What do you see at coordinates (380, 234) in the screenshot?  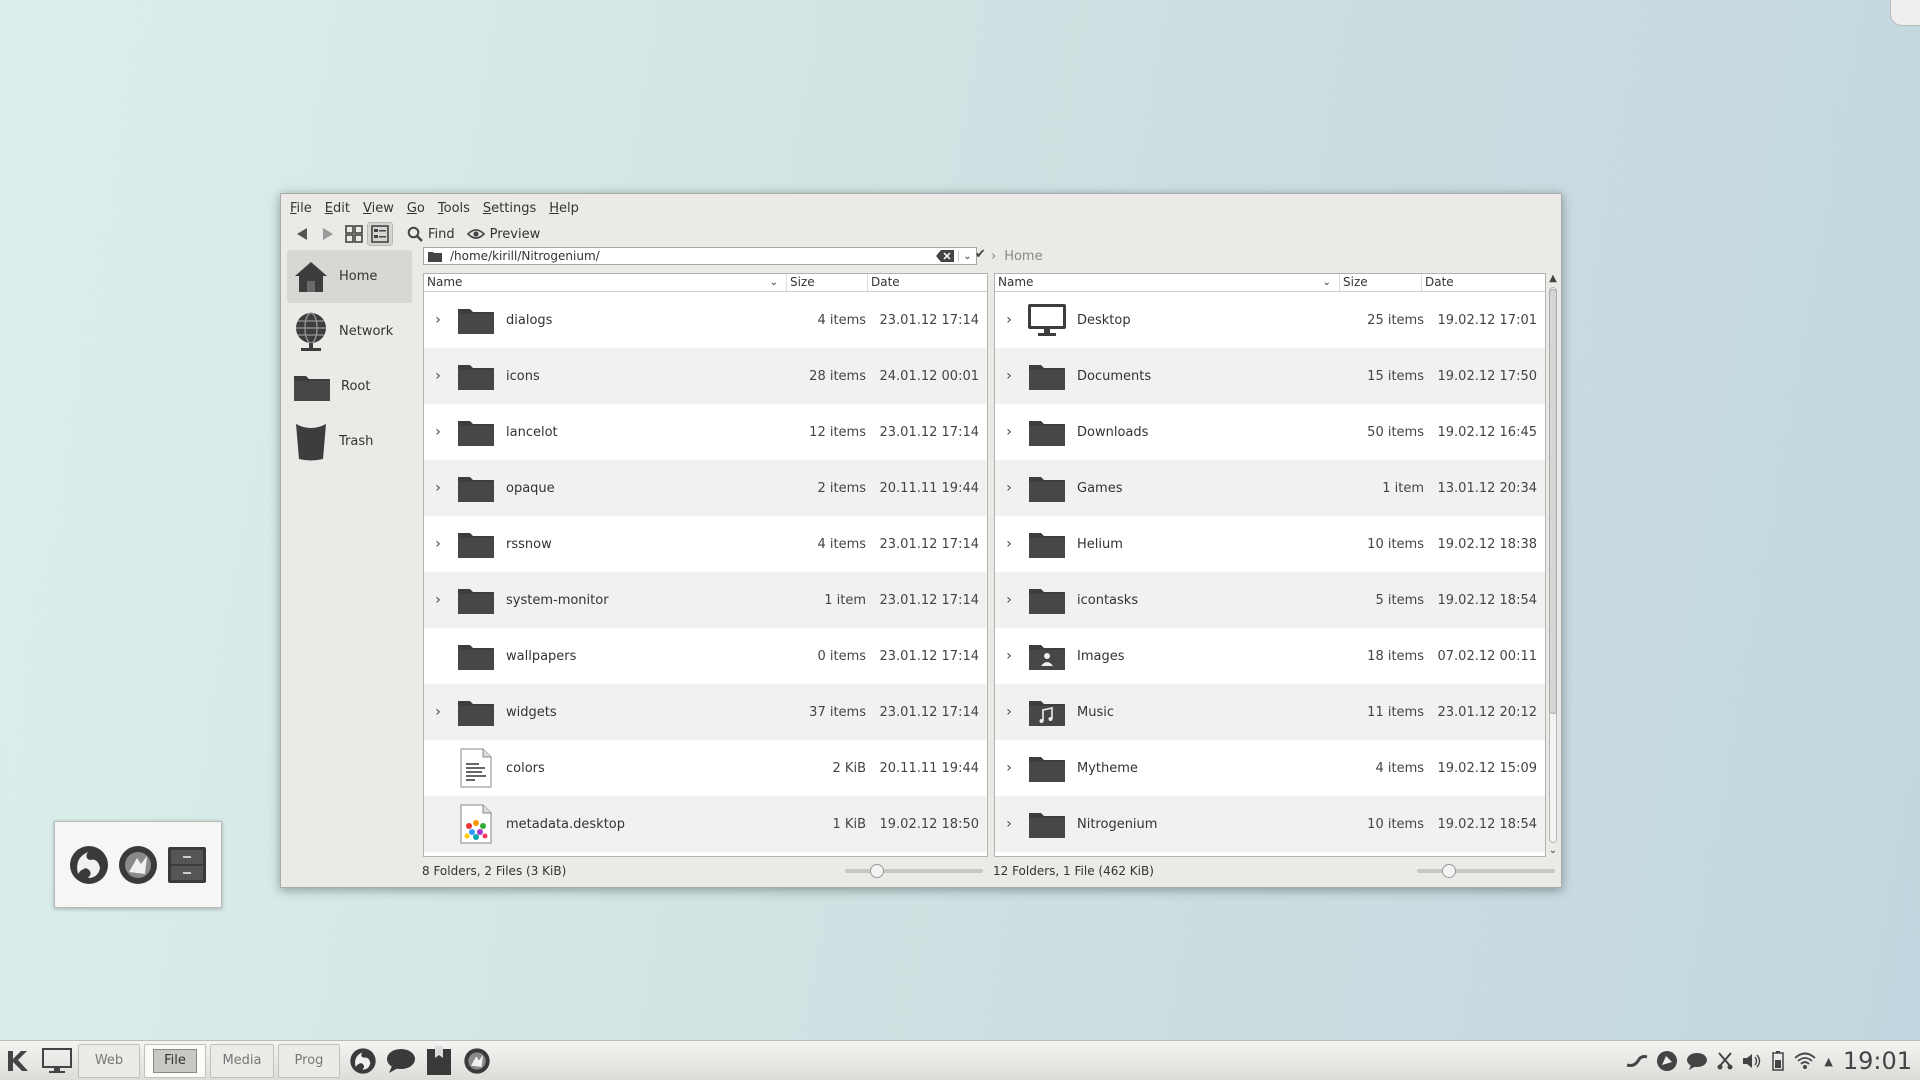 I see `details-view-button` at bounding box center [380, 234].